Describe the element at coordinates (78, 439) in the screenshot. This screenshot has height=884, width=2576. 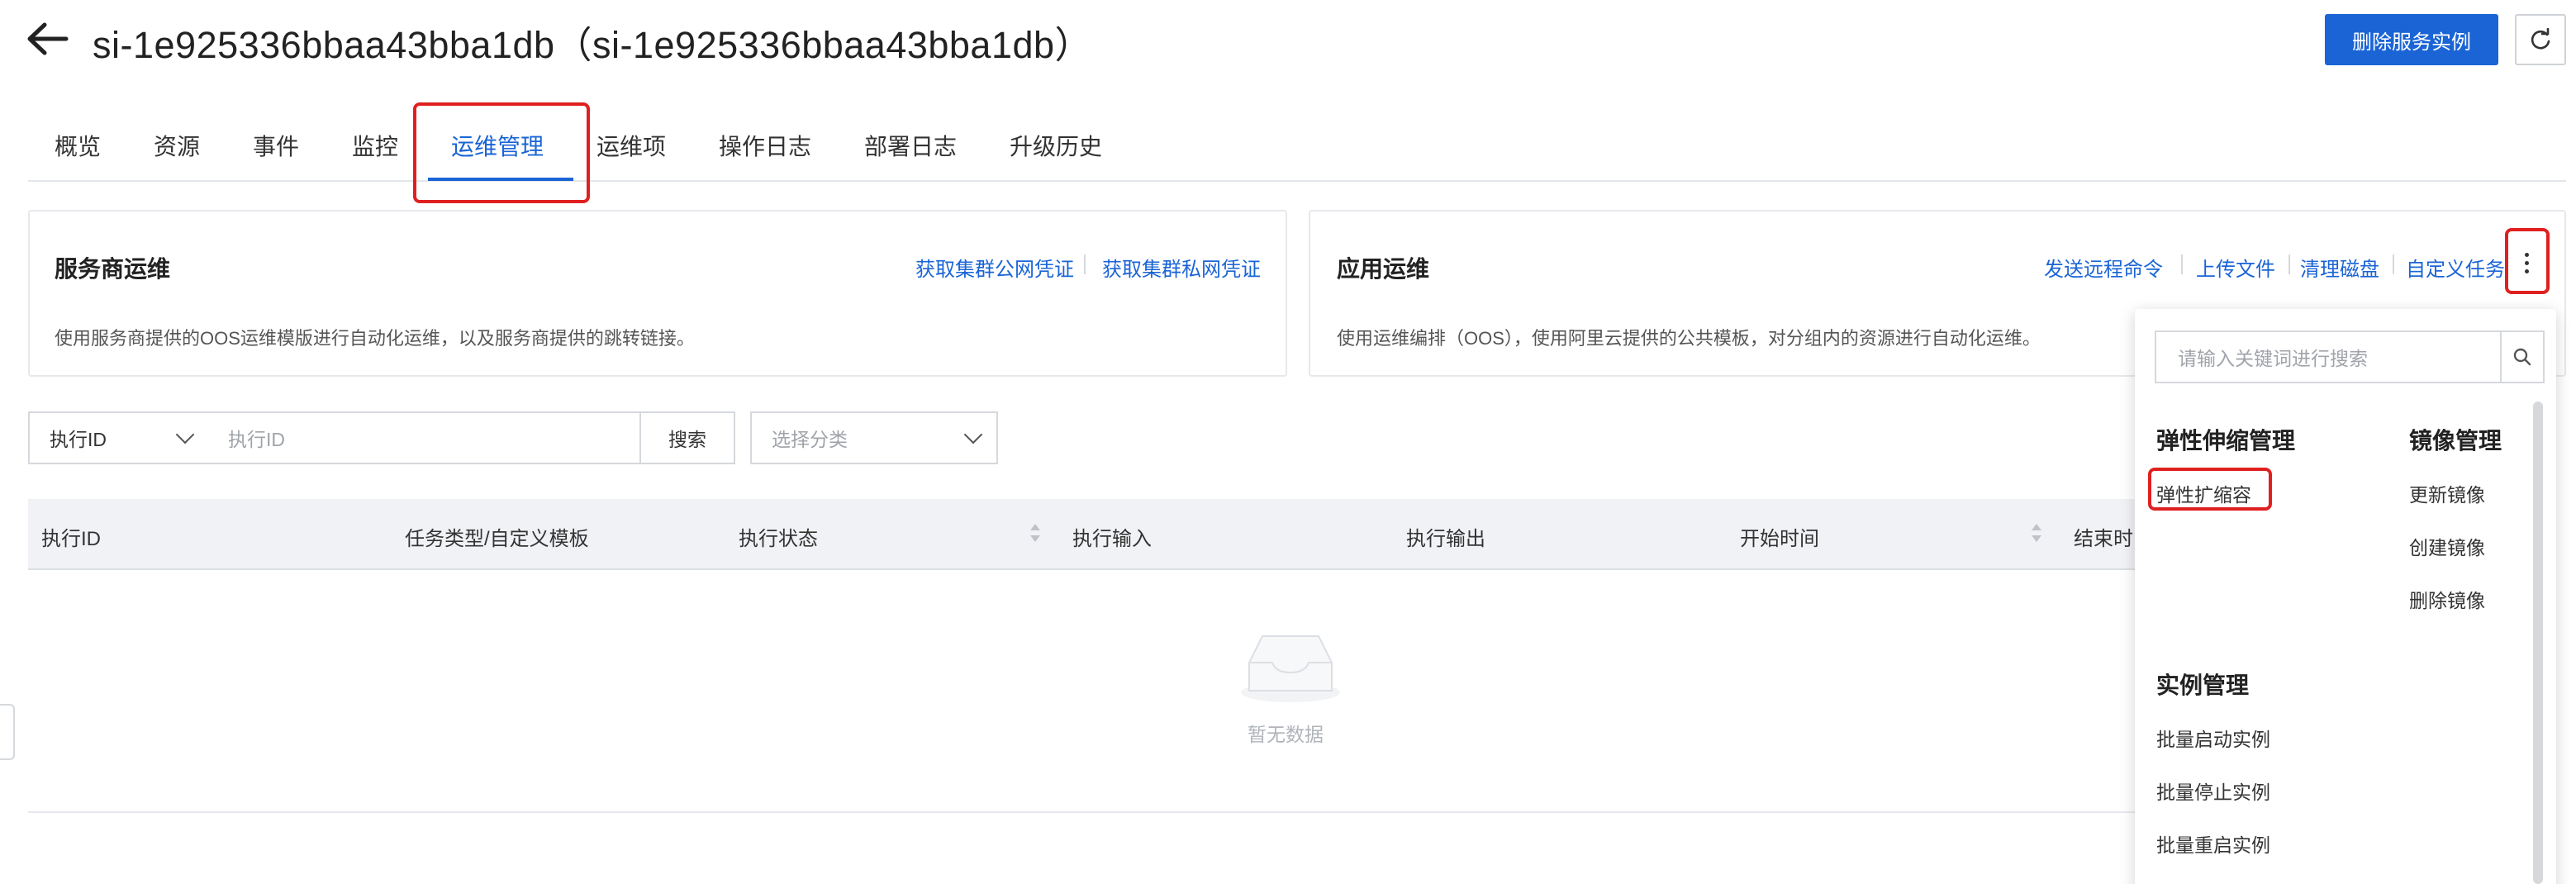
I see `field-select-value: 执行ID` at that location.